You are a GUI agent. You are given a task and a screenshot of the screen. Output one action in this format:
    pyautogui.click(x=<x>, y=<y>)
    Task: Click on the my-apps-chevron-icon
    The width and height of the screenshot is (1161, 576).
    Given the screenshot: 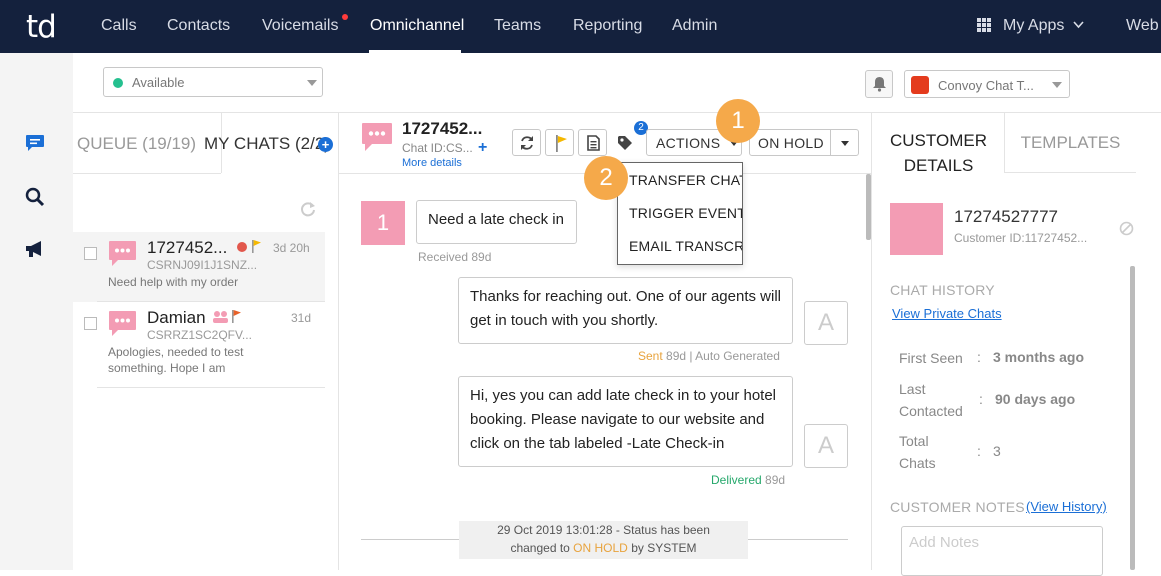 What is the action you would take?
    pyautogui.click(x=1078, y=25)
    